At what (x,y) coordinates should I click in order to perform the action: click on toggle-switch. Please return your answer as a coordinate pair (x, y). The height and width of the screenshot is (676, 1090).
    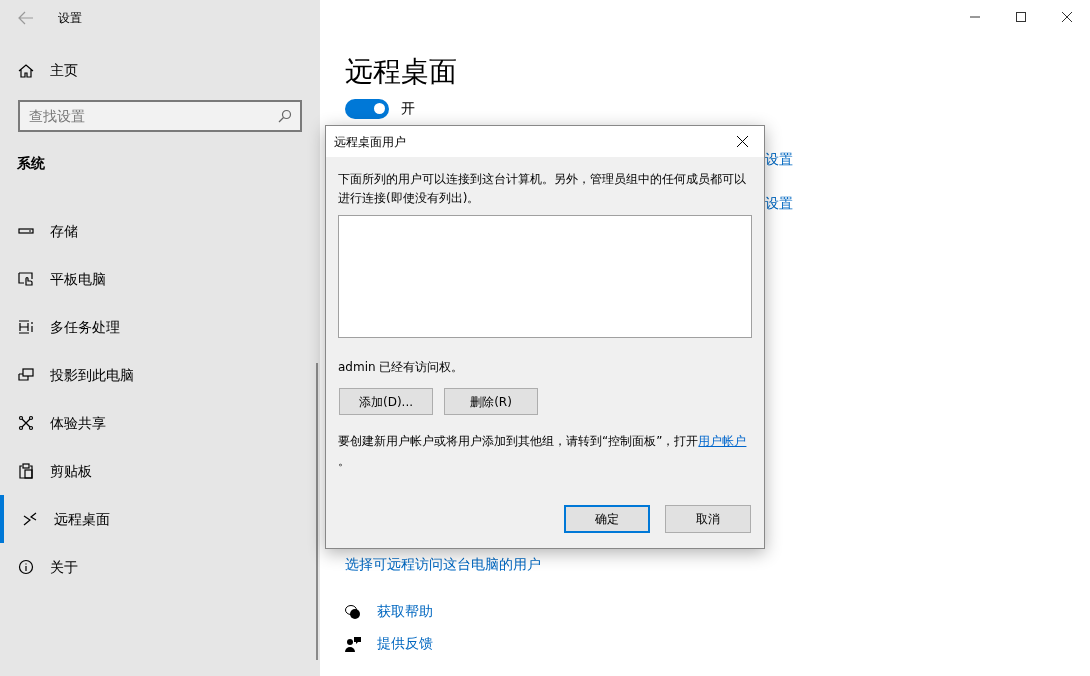
    Looking at the image, I should click on (367, 108).